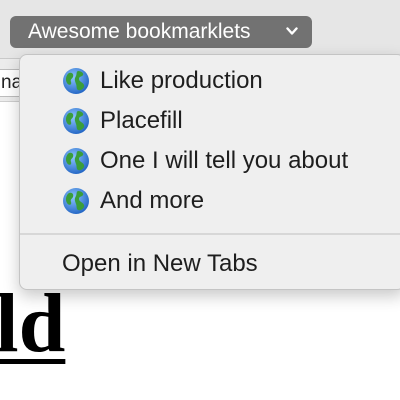 This screenshot has height=400, width=400. I want to click on menu-item-like-production: Like production, so click(210, 81).